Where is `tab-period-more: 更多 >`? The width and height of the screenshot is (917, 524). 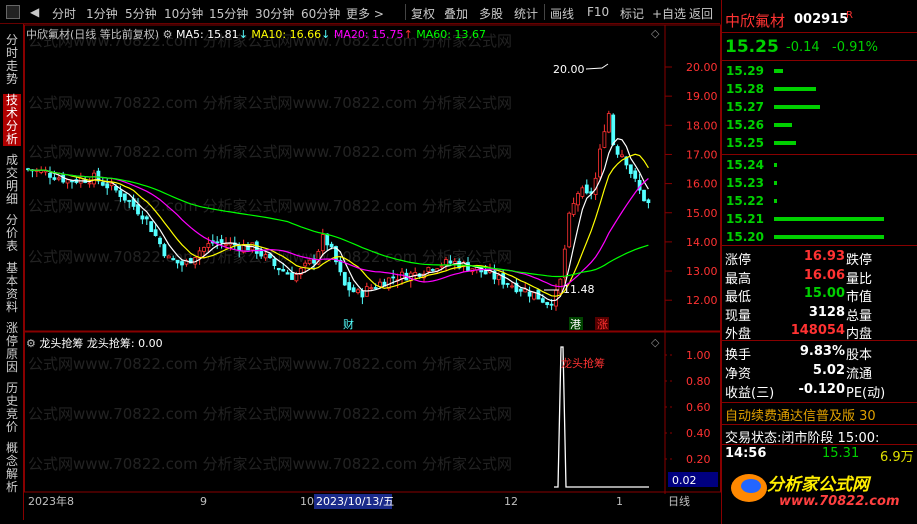
tab-period-more: 更多 > is located at coordinates (365, 13).